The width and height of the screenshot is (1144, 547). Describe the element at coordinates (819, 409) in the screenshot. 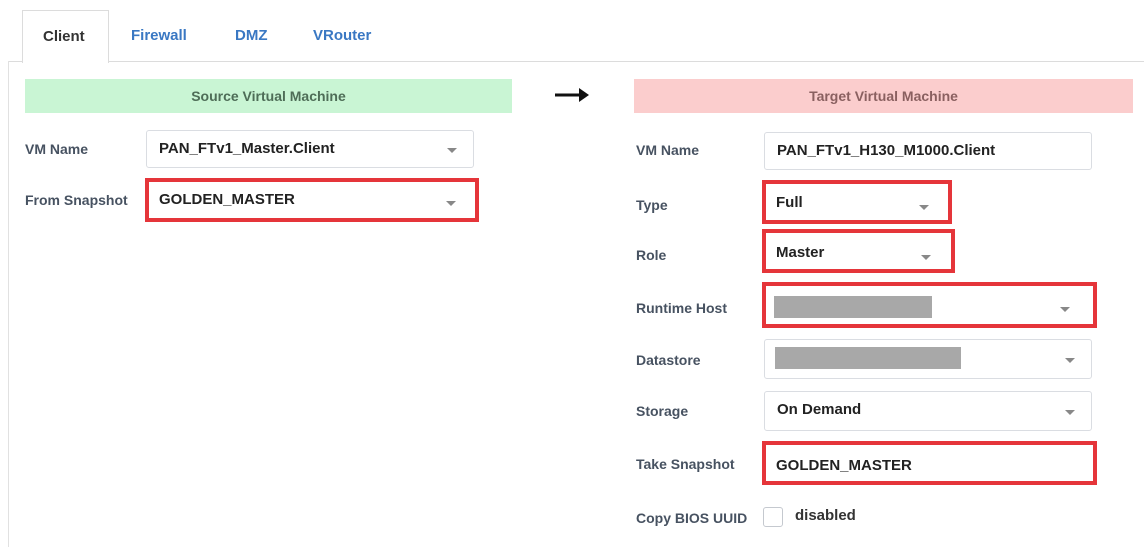

I see `storage-value: On Demand` at that location.